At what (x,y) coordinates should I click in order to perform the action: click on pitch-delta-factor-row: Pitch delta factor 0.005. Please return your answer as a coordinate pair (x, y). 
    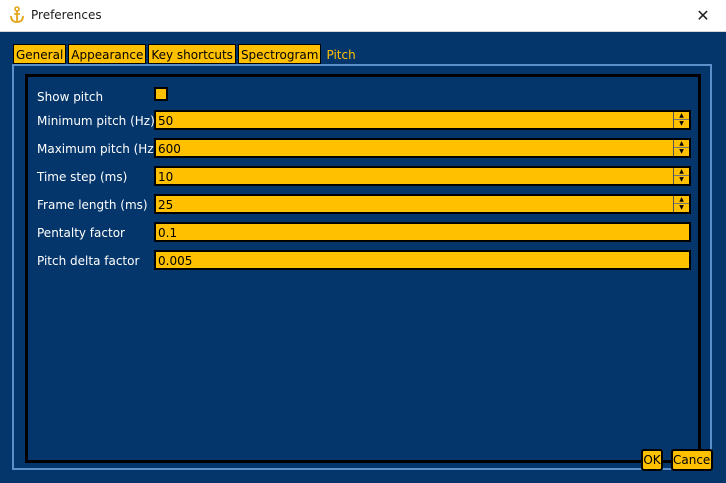
    Looking at the image, I should click on (363, 261).